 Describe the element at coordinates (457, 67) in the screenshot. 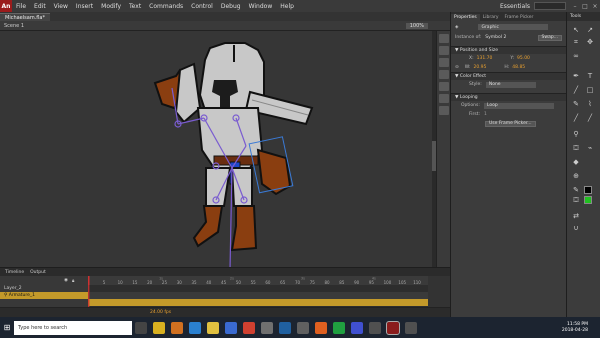

I see `lock-icon: ⊝` at that location.